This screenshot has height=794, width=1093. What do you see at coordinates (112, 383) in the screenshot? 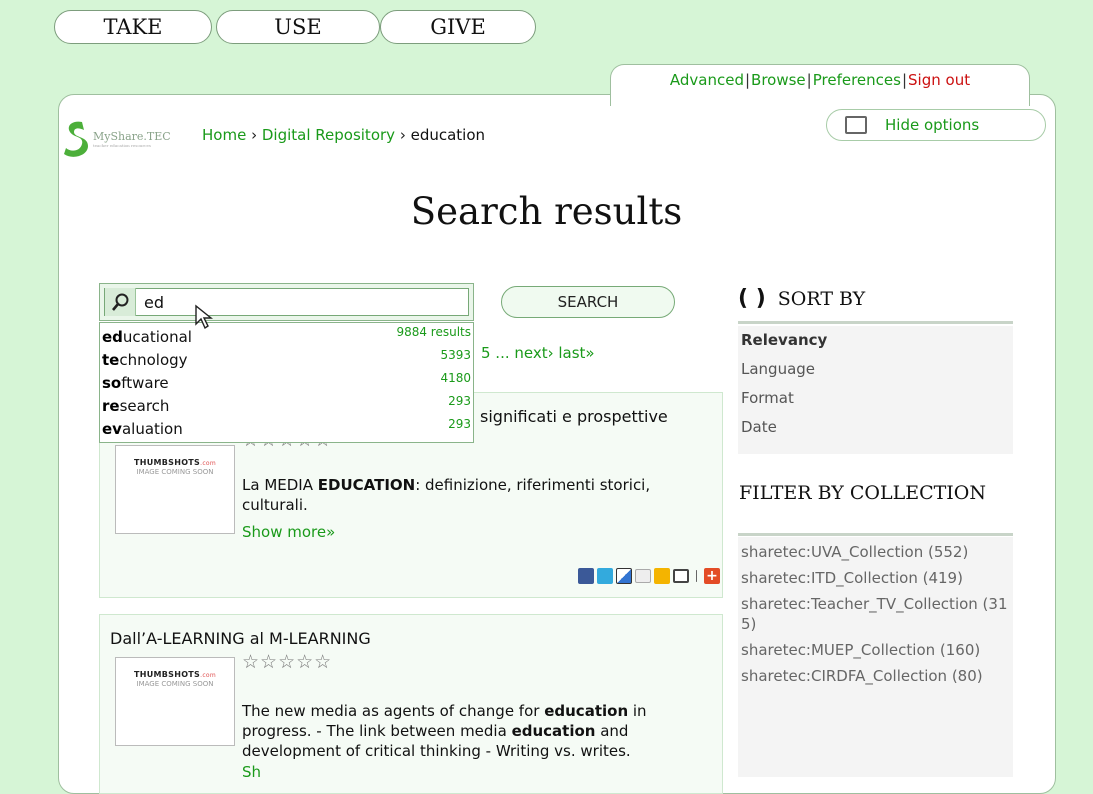
I see `suggestion-prefix: so` at bounding box center [112, 383].